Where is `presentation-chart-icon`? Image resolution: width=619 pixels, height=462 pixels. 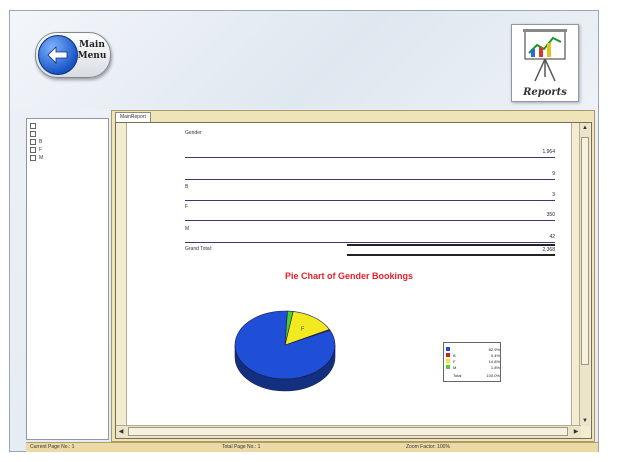
presentation-chart-icon is located at coordinates (545, 55).